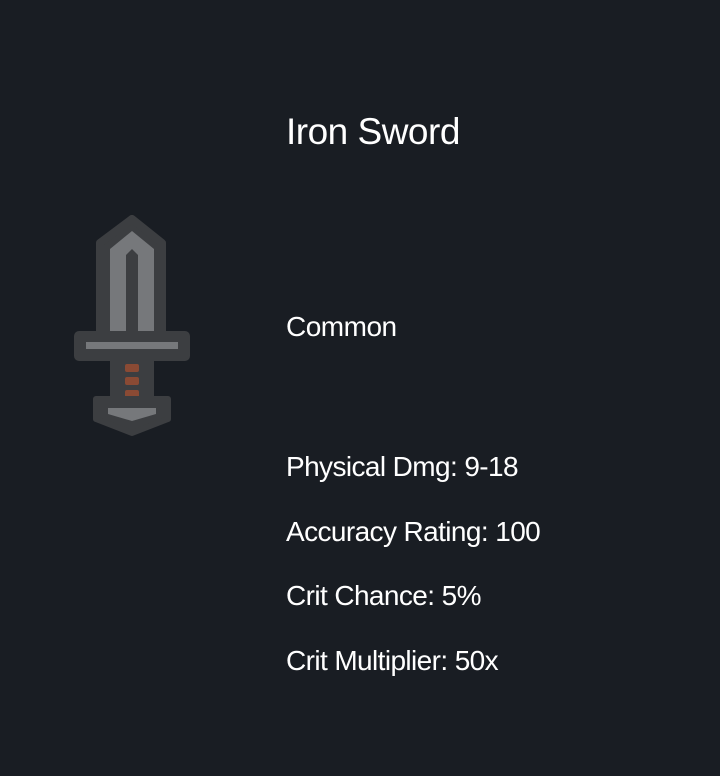  I want to click on stat-crit-multiplier: Crit Multiplier: 50x, so click(392, 660).